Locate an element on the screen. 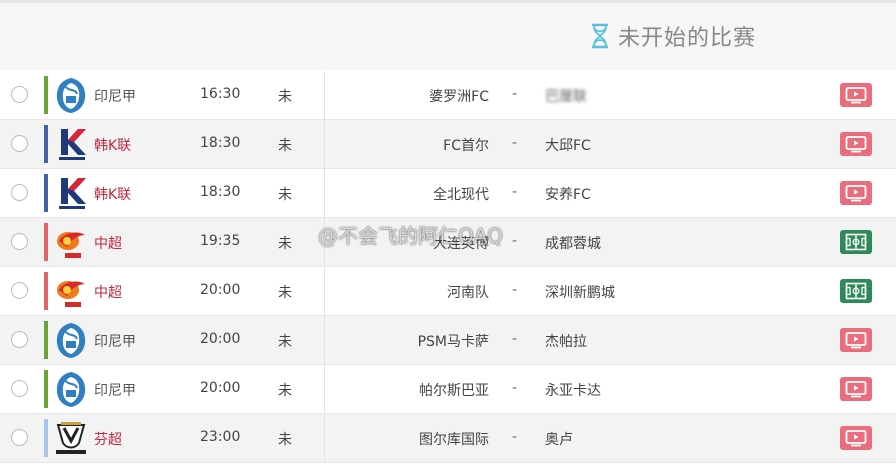 The width and height of the screenshot is (896, 467). veikkausliiga-logo-icon is located at coordinates (71, 438).